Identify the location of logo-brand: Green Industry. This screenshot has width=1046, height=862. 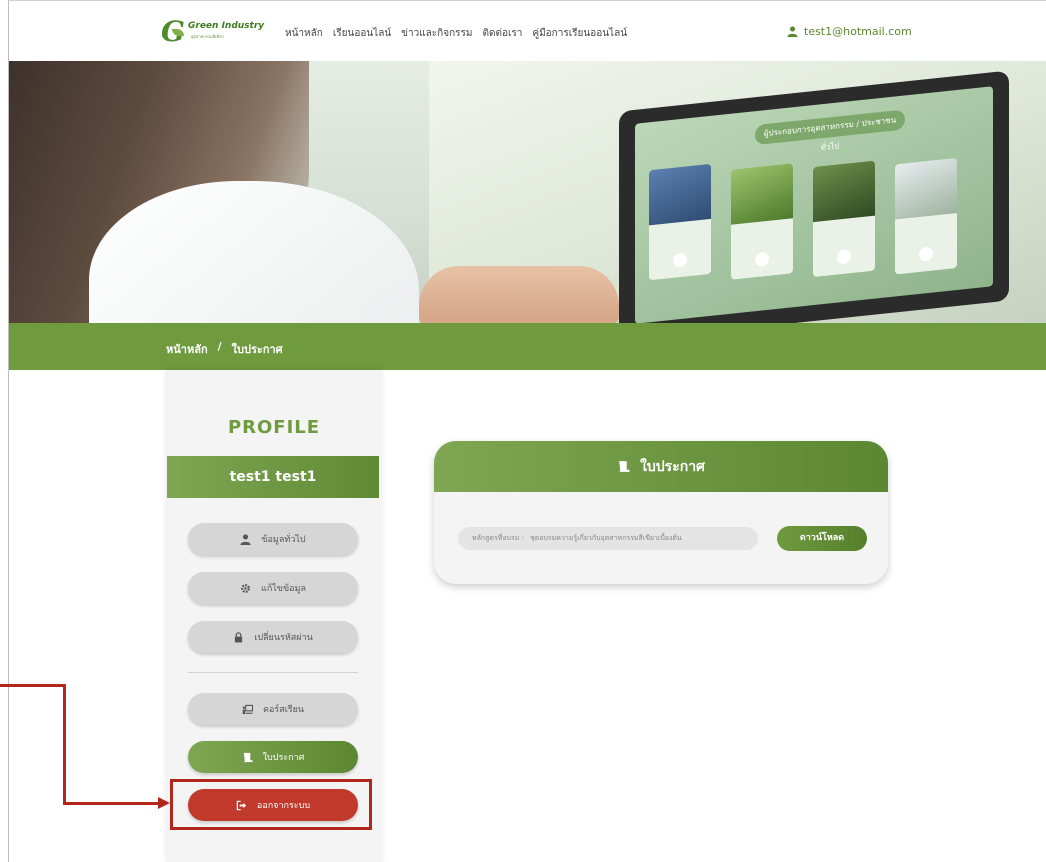
(226, 26).